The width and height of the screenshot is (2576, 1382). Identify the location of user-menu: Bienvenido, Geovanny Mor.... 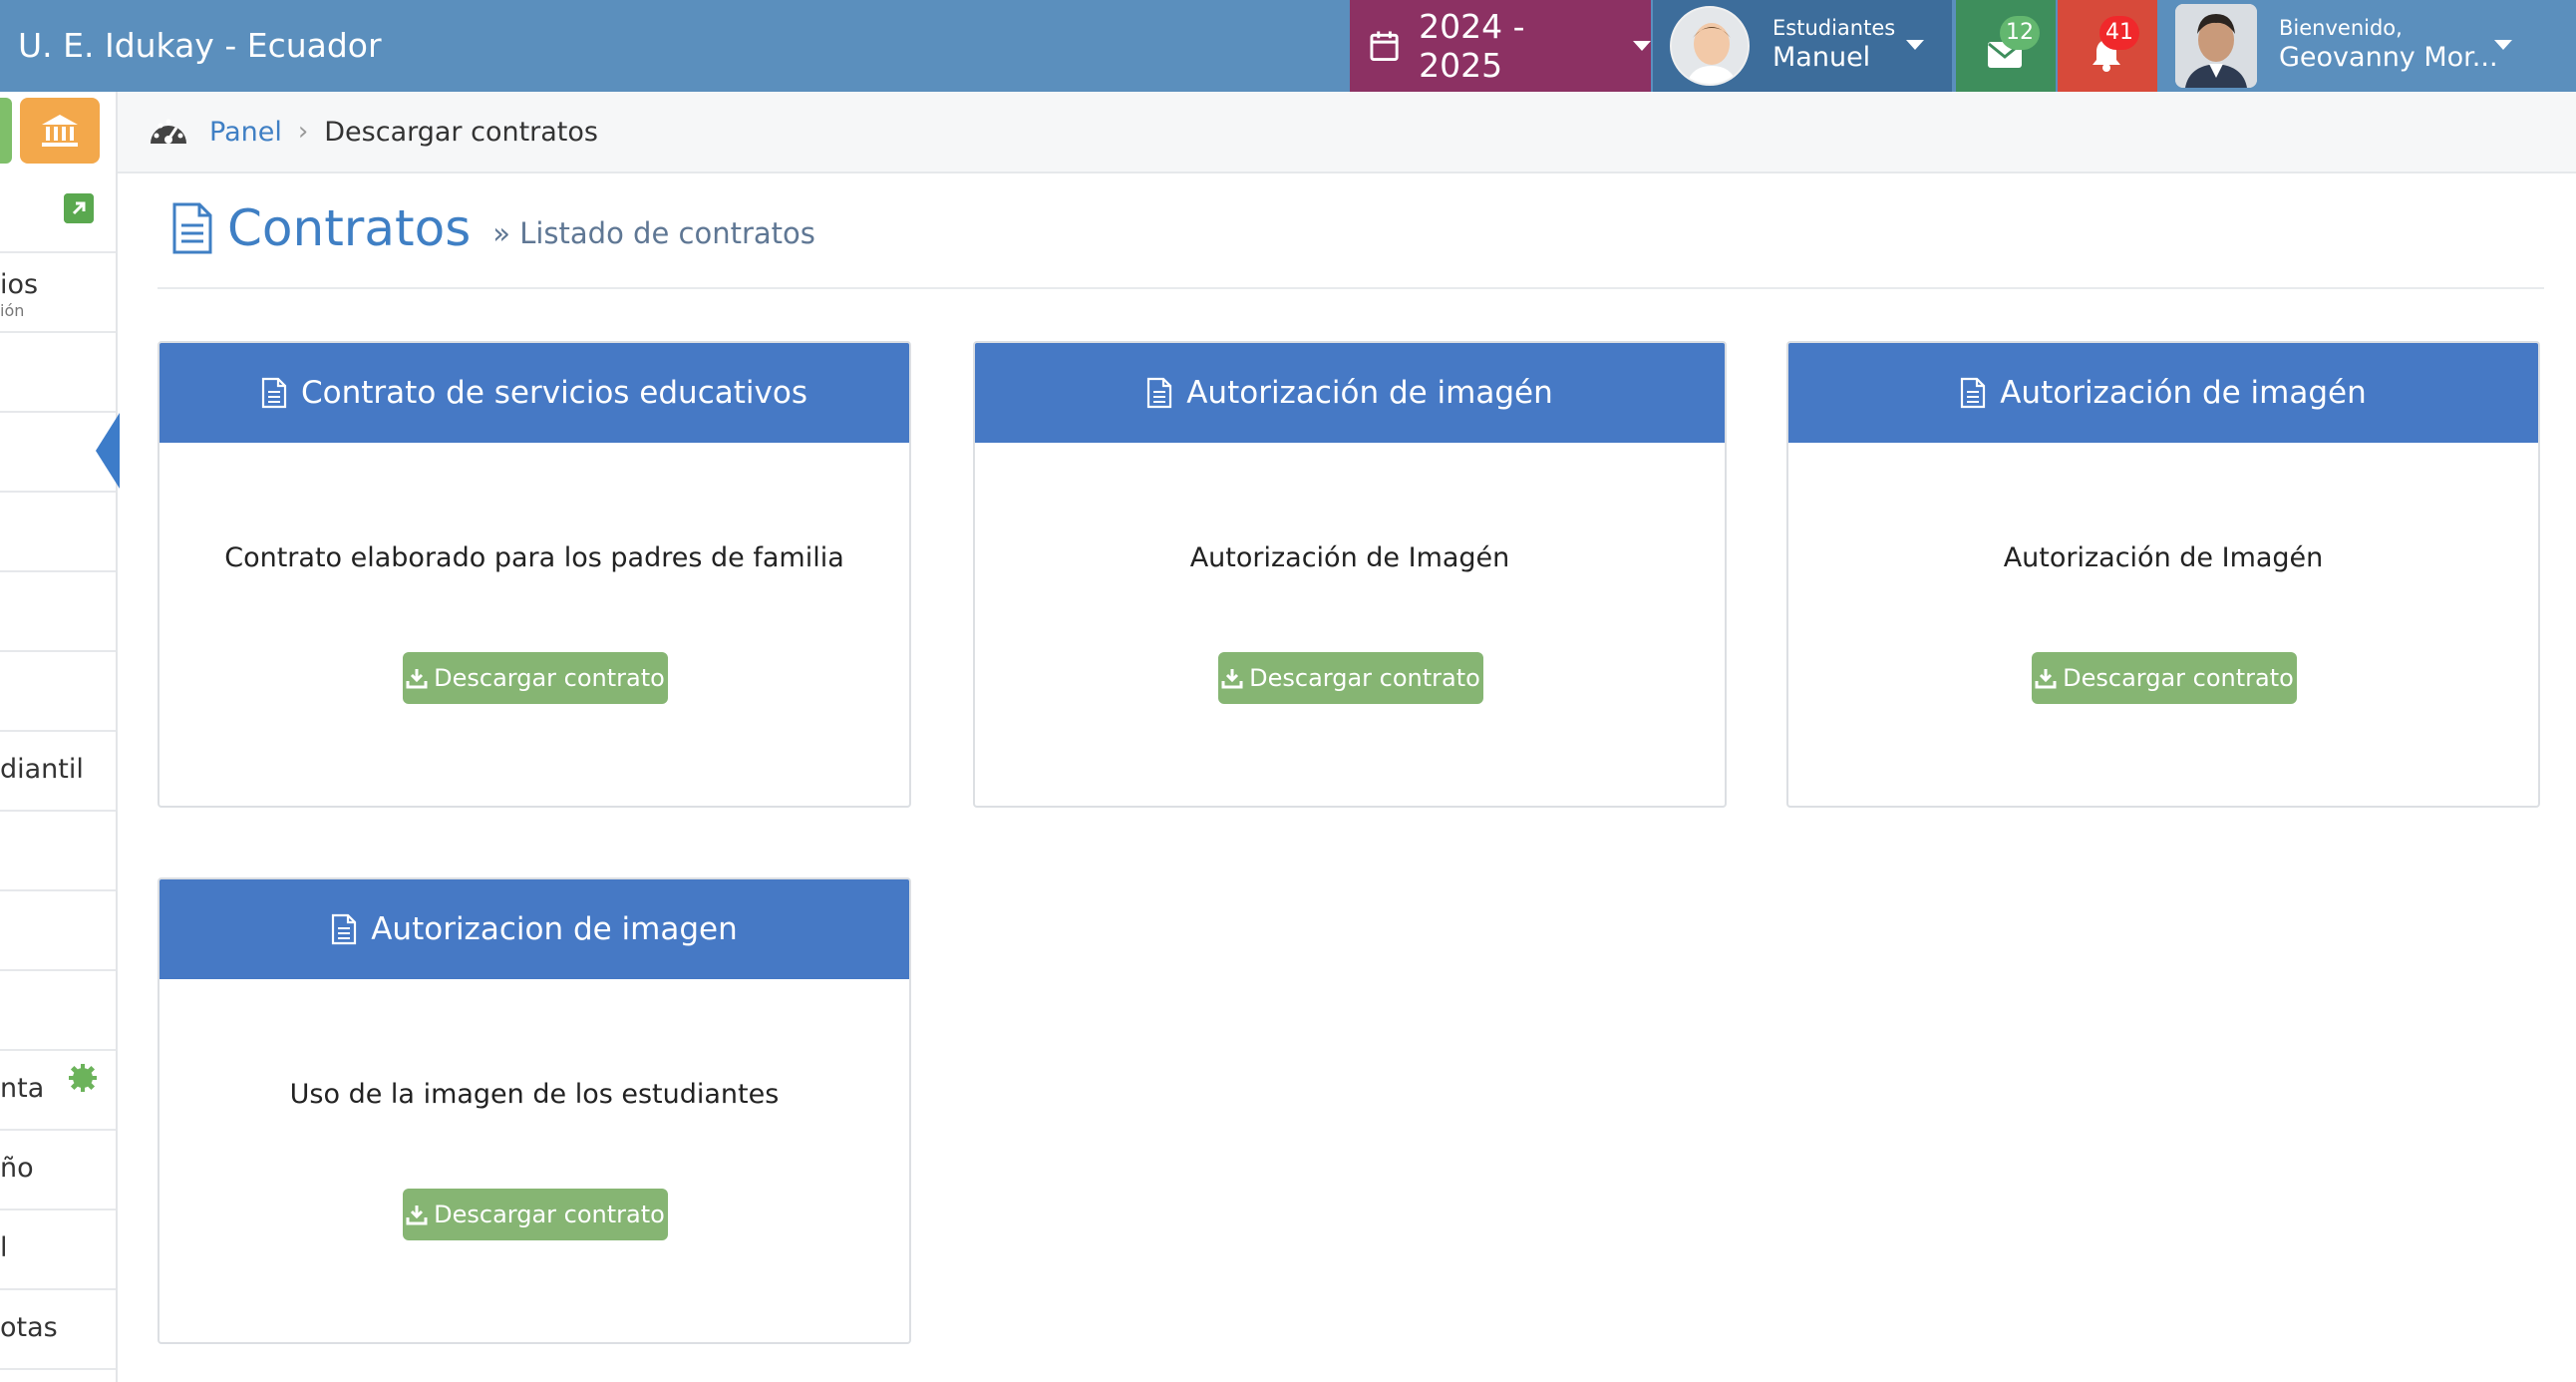
(2349, 46).